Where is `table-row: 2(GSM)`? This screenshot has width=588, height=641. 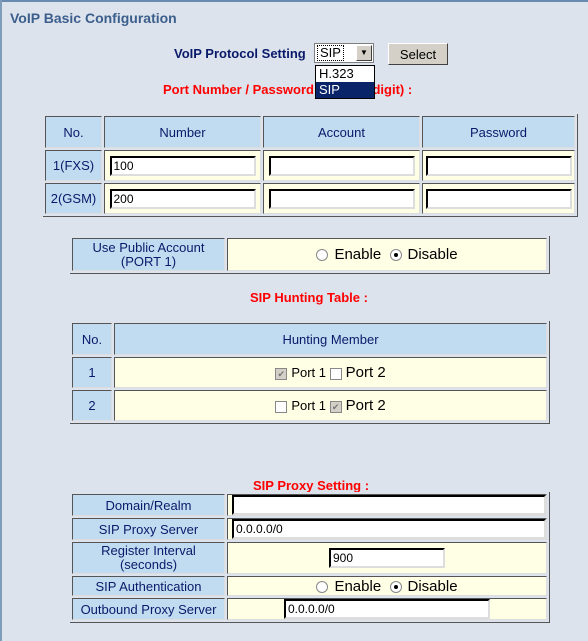 table-row: 2(GSM) is located at coordinates (310, 198).